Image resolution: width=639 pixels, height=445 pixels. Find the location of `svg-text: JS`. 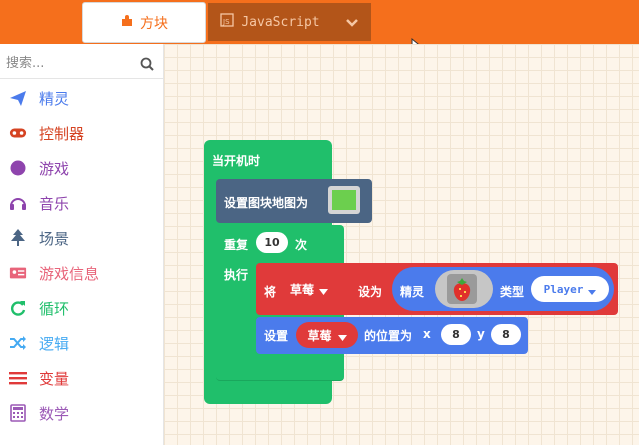

svg-text: JS is located at coordinates (226, 22).